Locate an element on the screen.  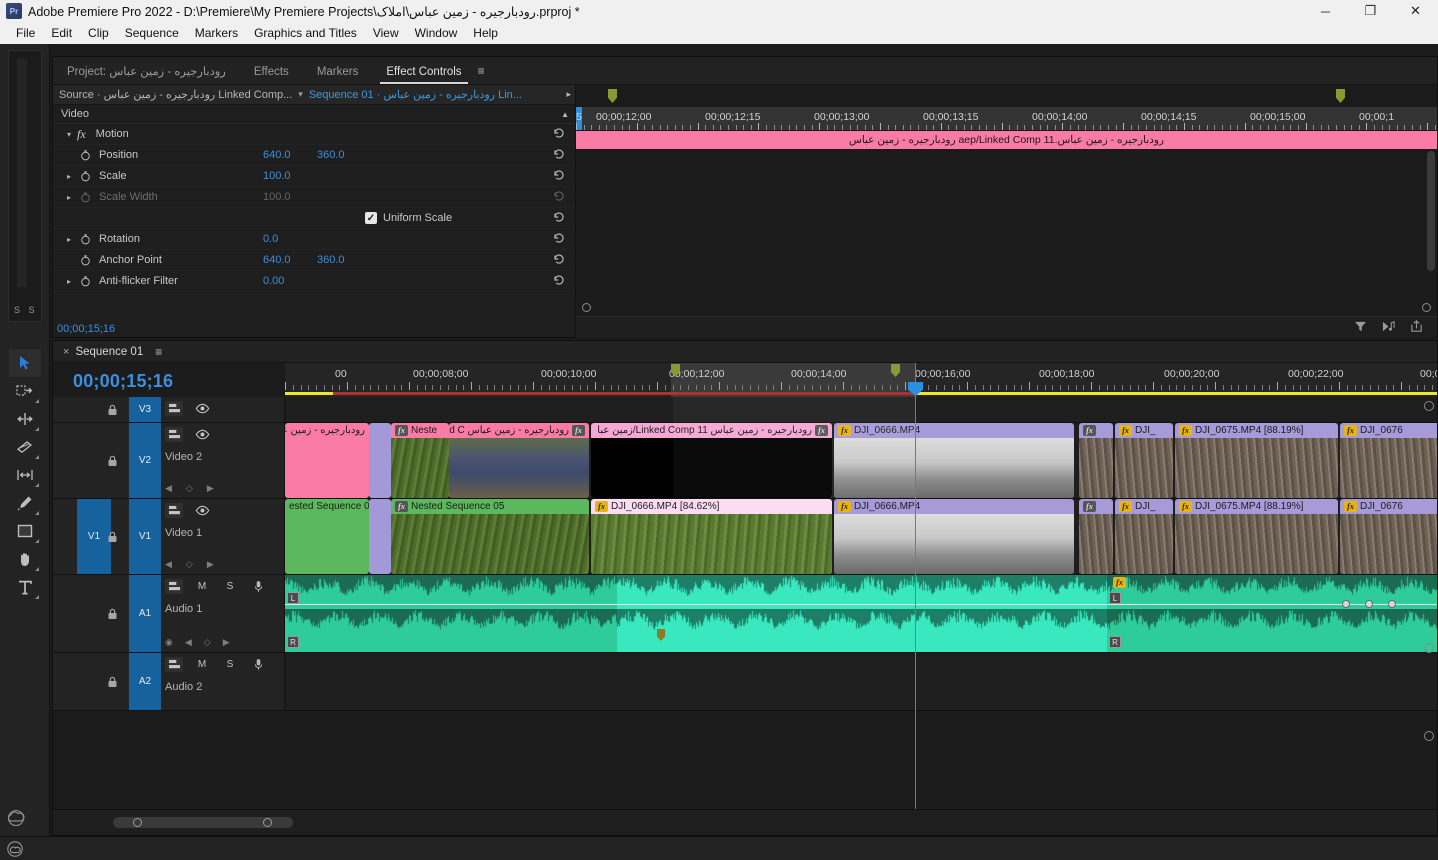
track-name-v1: V1 is located at coordinates (145, 536).